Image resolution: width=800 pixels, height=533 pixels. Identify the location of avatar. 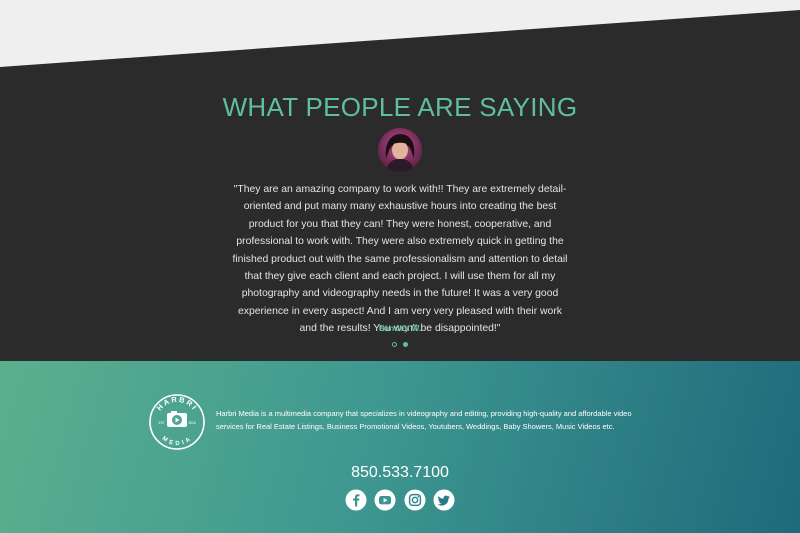
(400, 150).